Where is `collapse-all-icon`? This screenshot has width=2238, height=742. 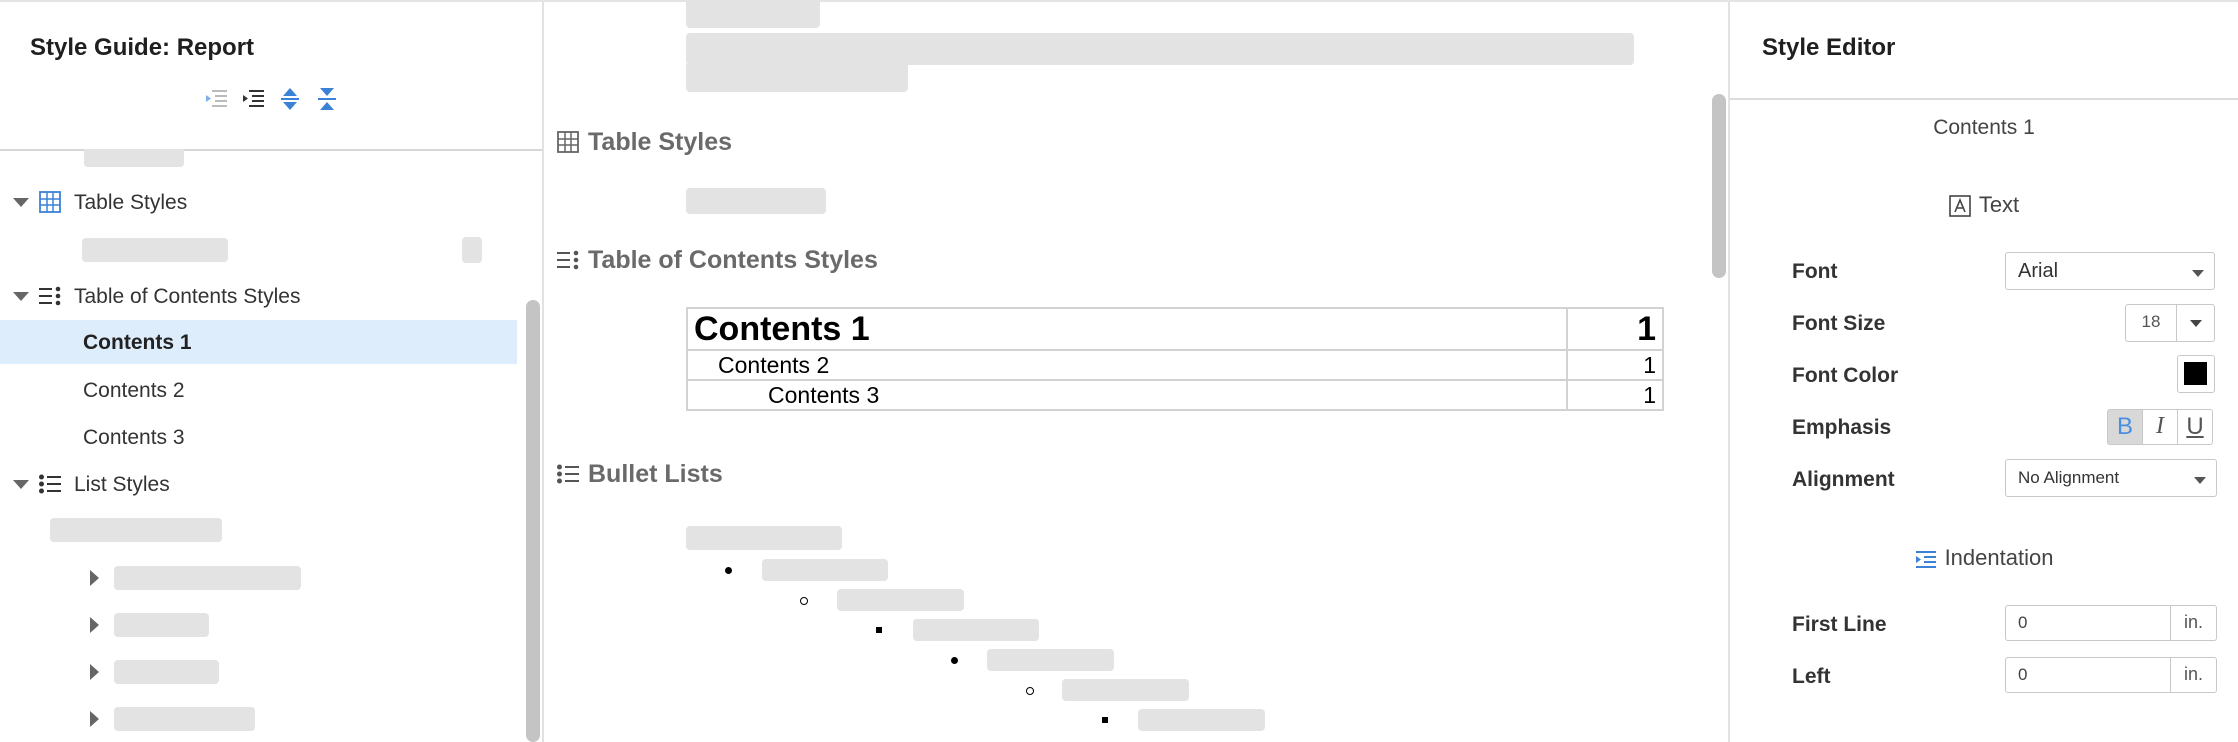
collapse-all-icon is located at coordinates (327, 99).